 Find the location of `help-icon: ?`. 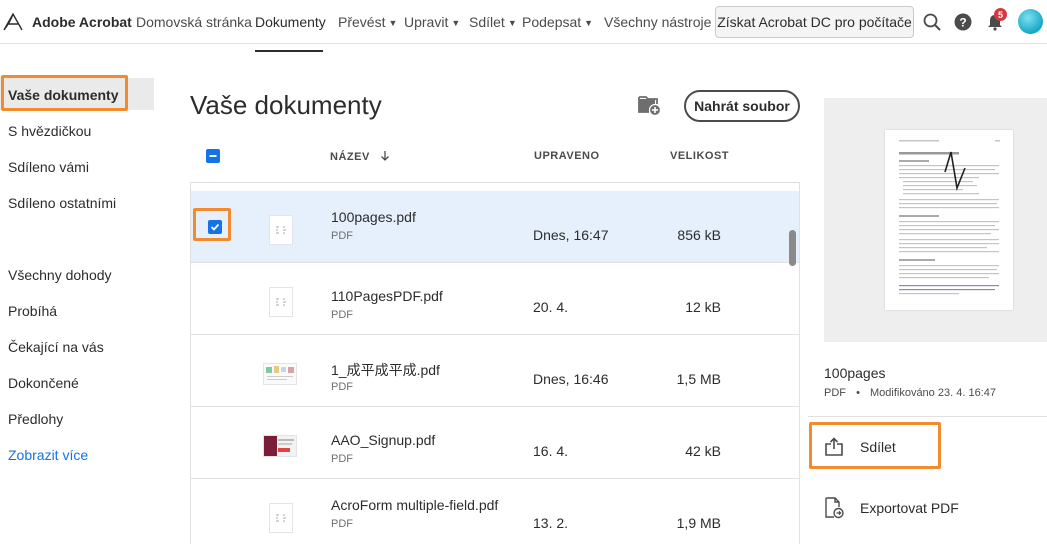

help-icon: ? is located at coordinates (963, 22).